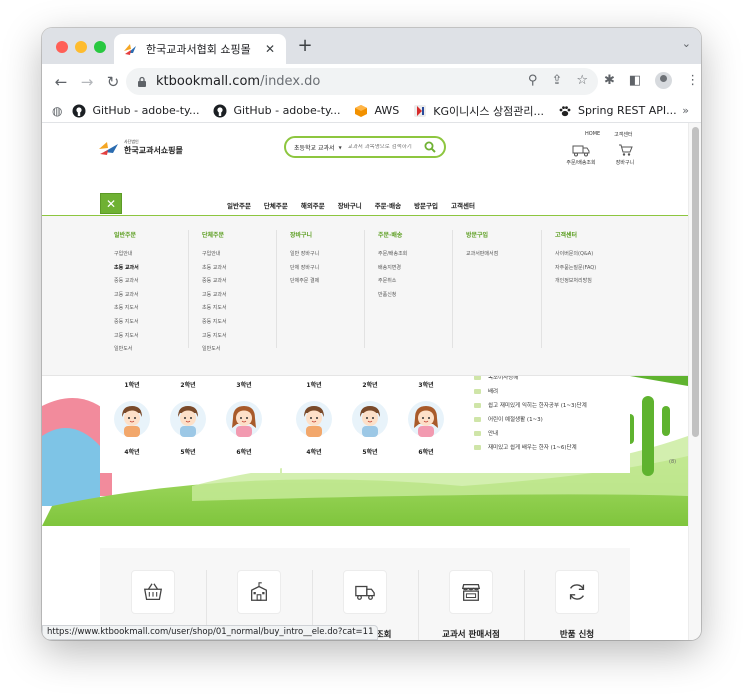 Image resolution: width=743 pixels, height=696 pixels. I want to click on guide-box: 교과서 판매서점협회에서 지정한 지역별 교·인접교과서, so click(471, 594).